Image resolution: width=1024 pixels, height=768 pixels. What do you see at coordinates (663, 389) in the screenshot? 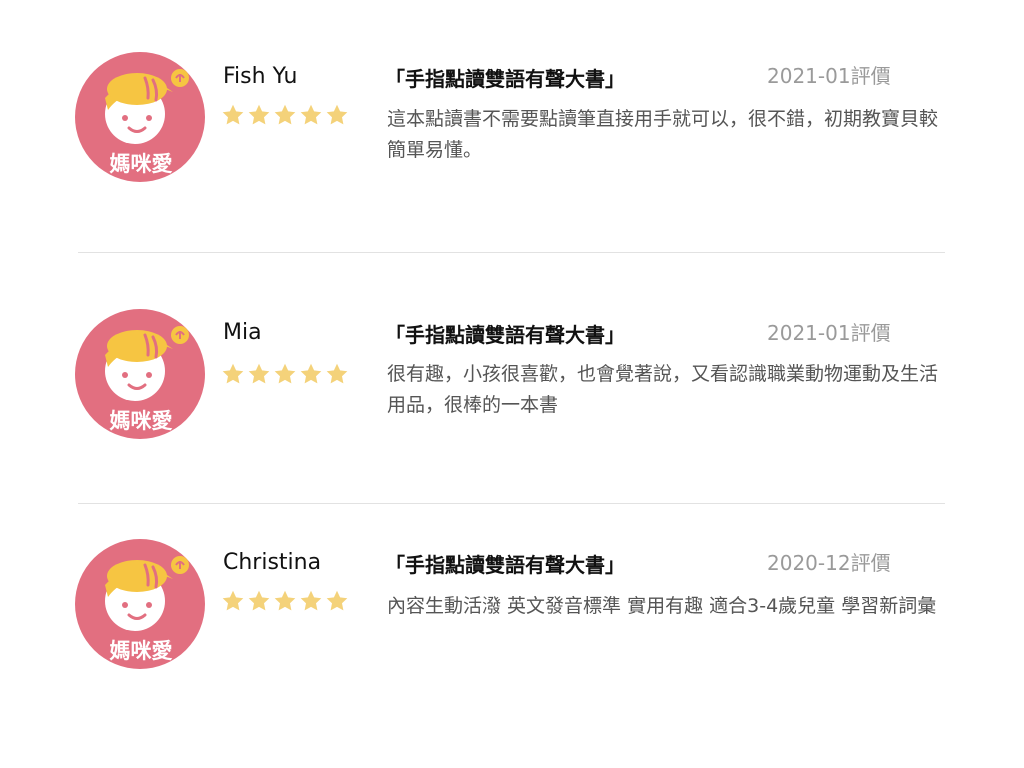
I see `review-text: 很有趣，小孩很喜歡，也會覺著說，又看認識職業動物運動及生活用品，很棒的一本書` at bounding box center [663, 389].